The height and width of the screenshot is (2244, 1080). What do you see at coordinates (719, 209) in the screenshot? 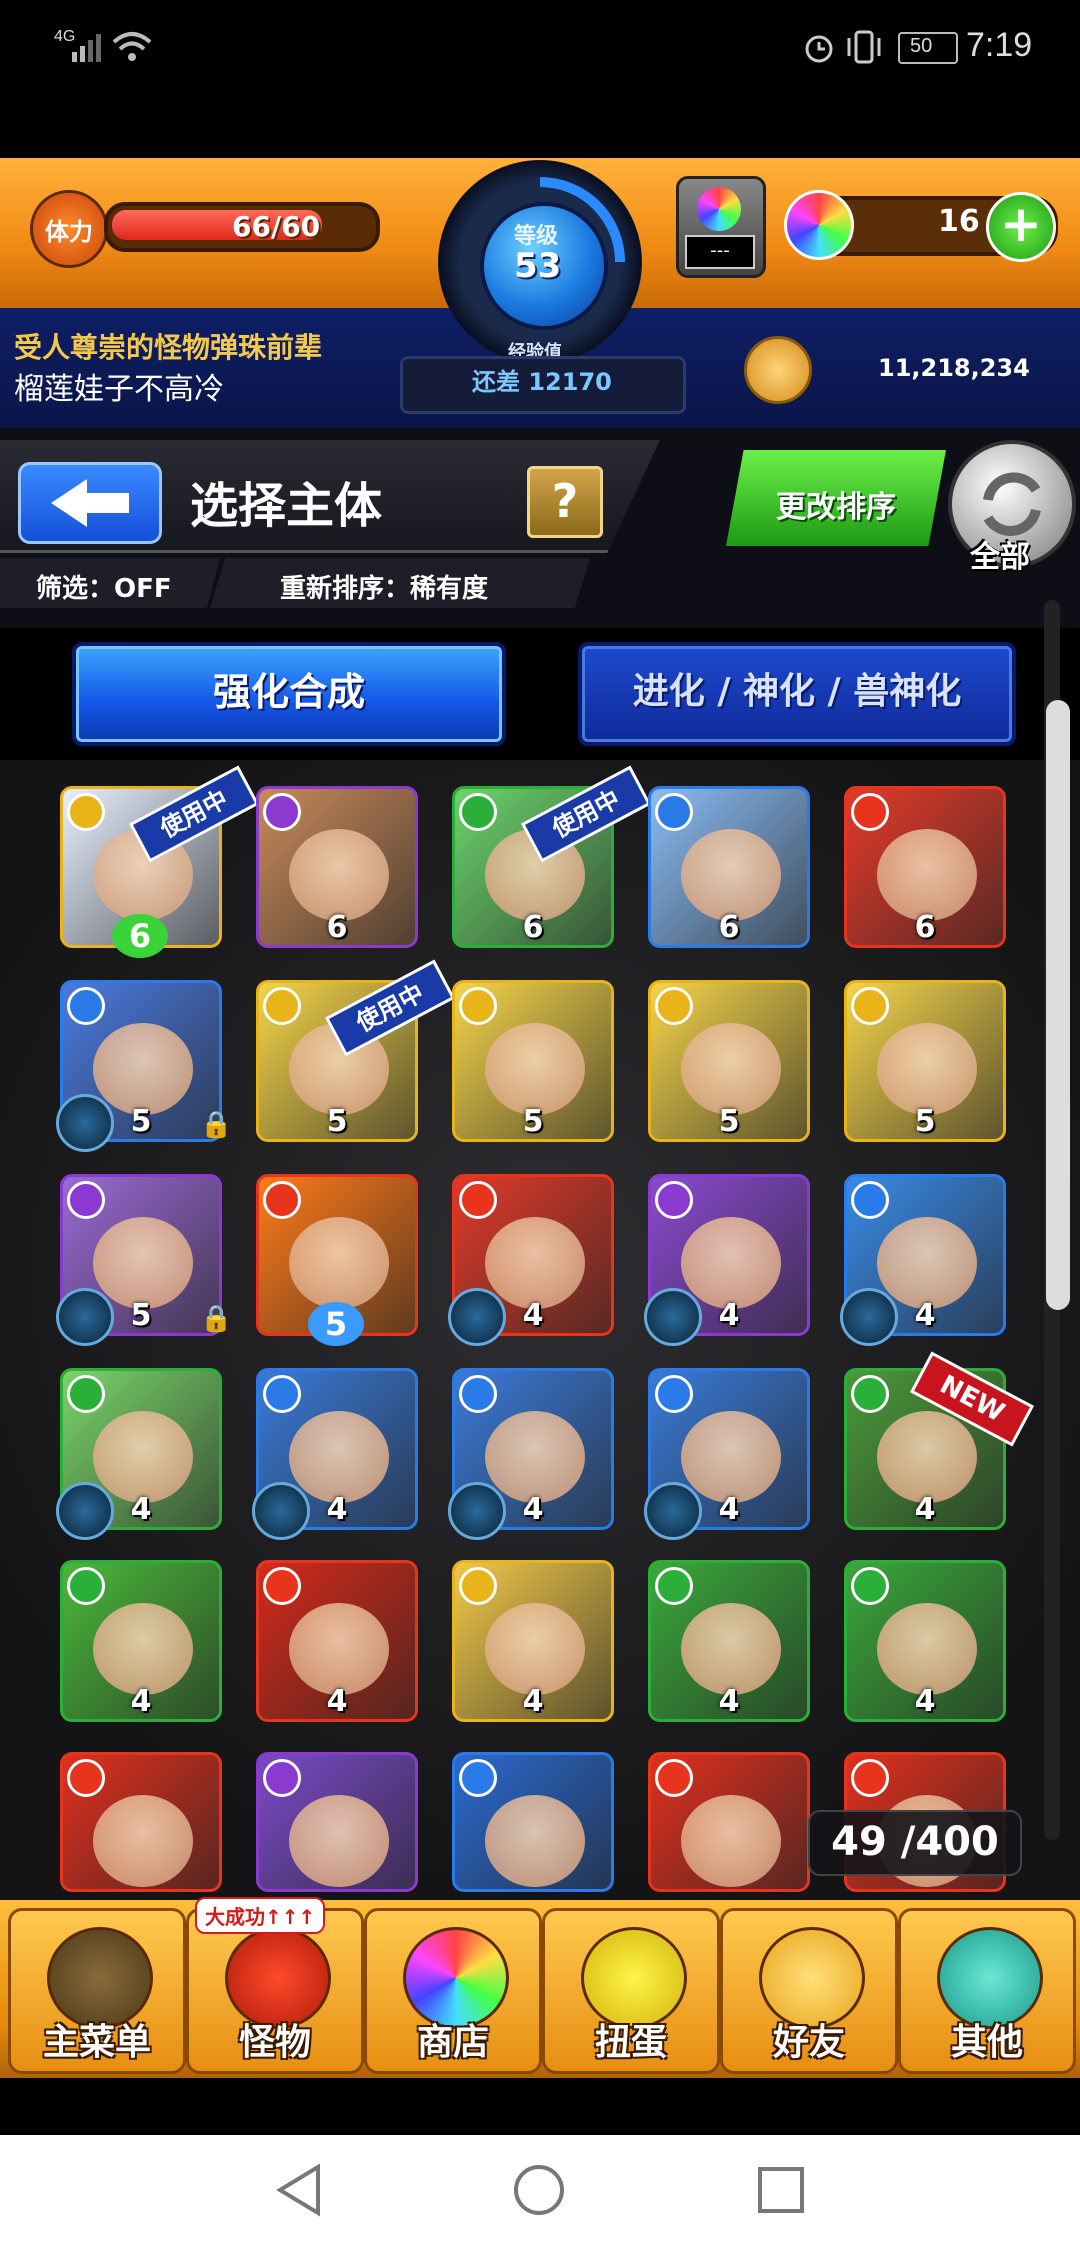
I see `orb-slot-icon` at bounding box center [719, 209].